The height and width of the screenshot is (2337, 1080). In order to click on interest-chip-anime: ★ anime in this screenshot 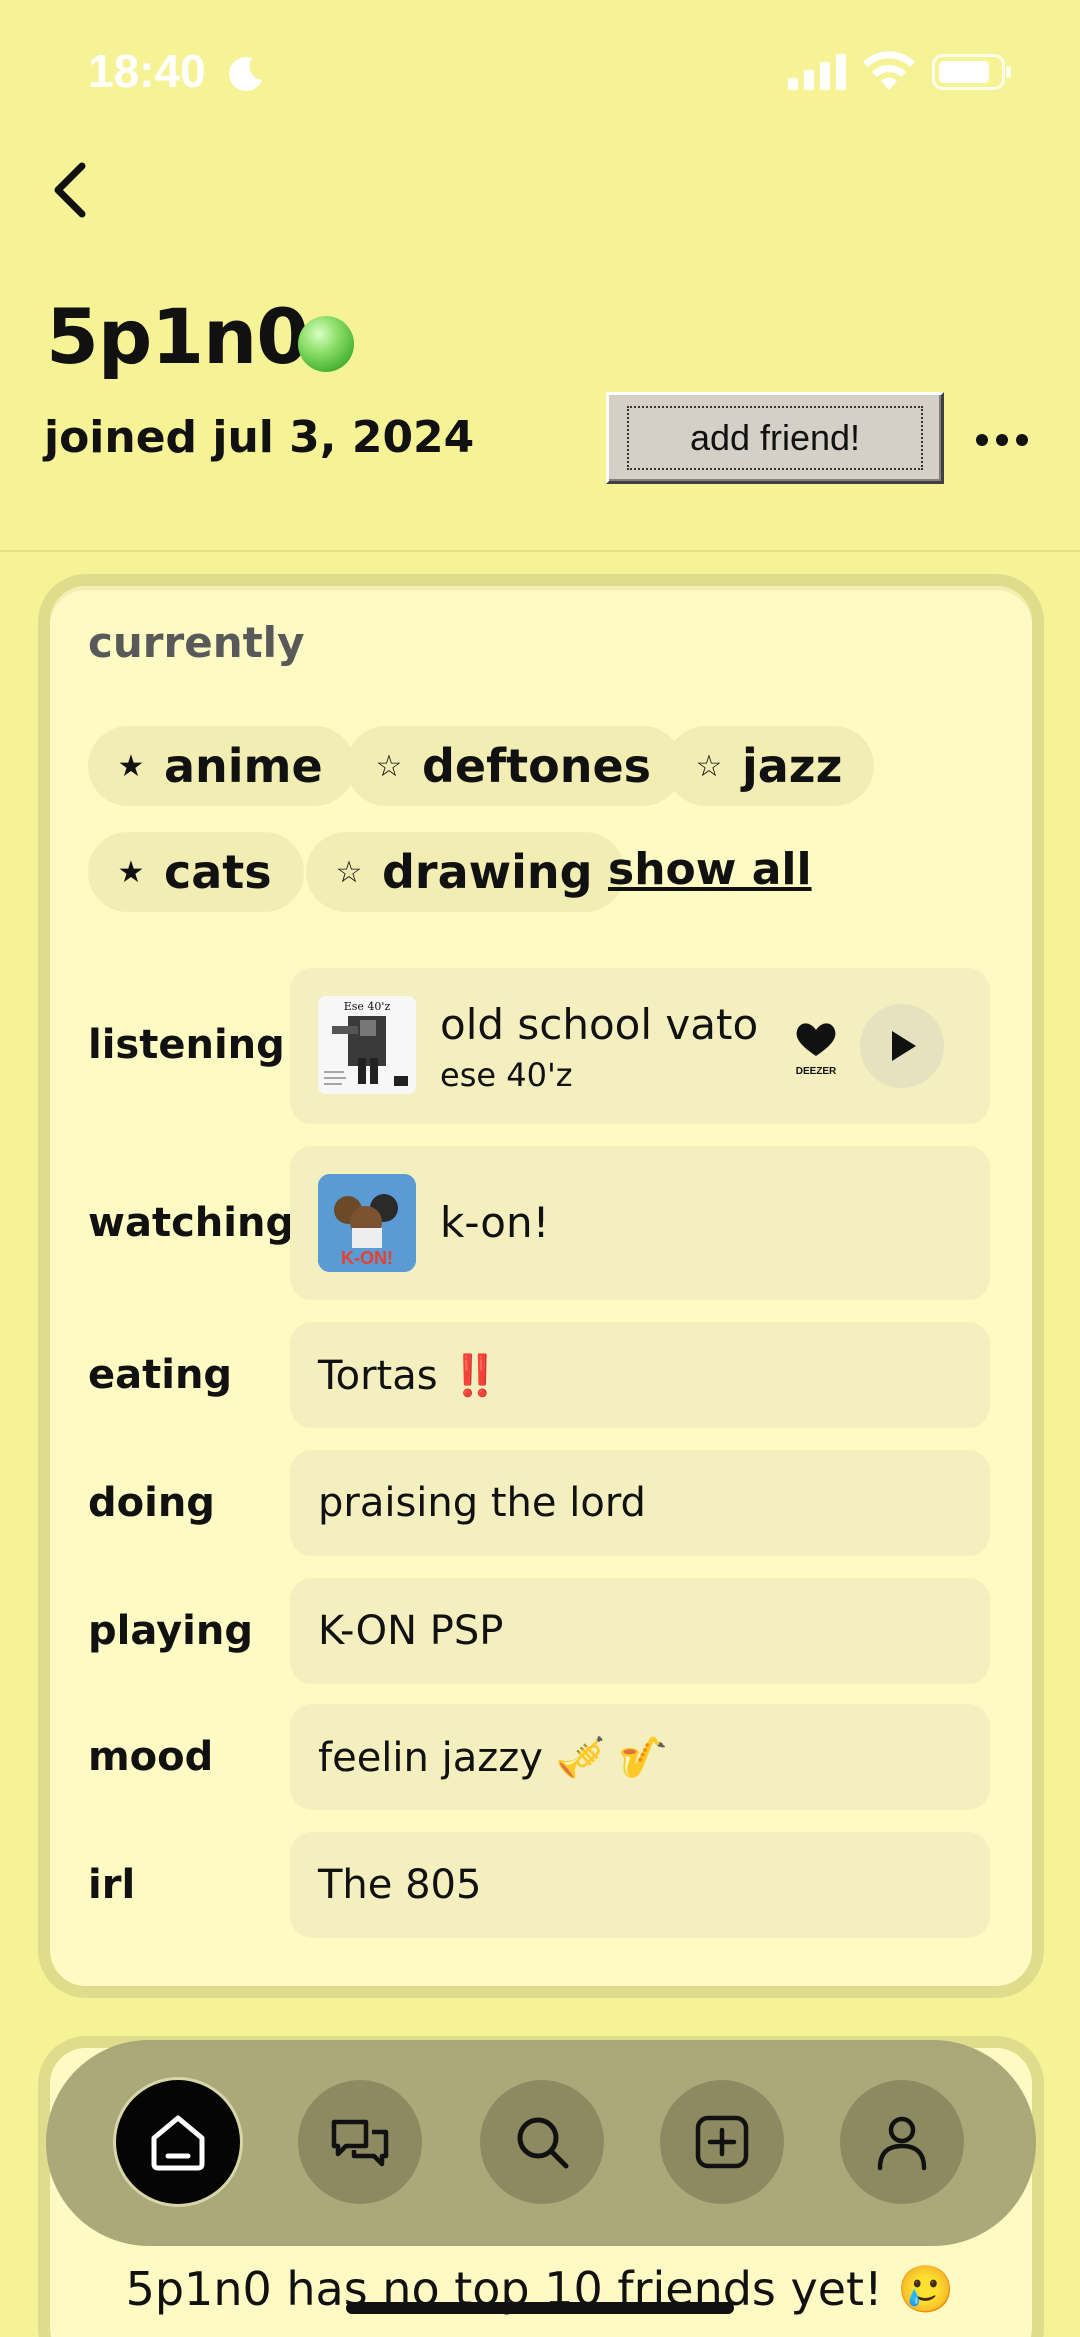, I will do `click(221, 766)`.